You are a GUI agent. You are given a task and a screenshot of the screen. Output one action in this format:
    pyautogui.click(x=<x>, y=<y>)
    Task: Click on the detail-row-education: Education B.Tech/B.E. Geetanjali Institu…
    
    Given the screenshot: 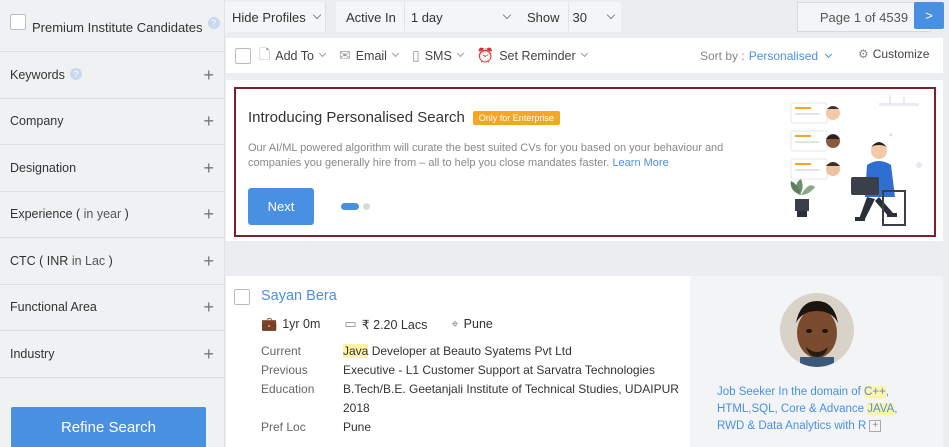 What is the action you would take?
    pyautogui.click(x=470, y=398)
    